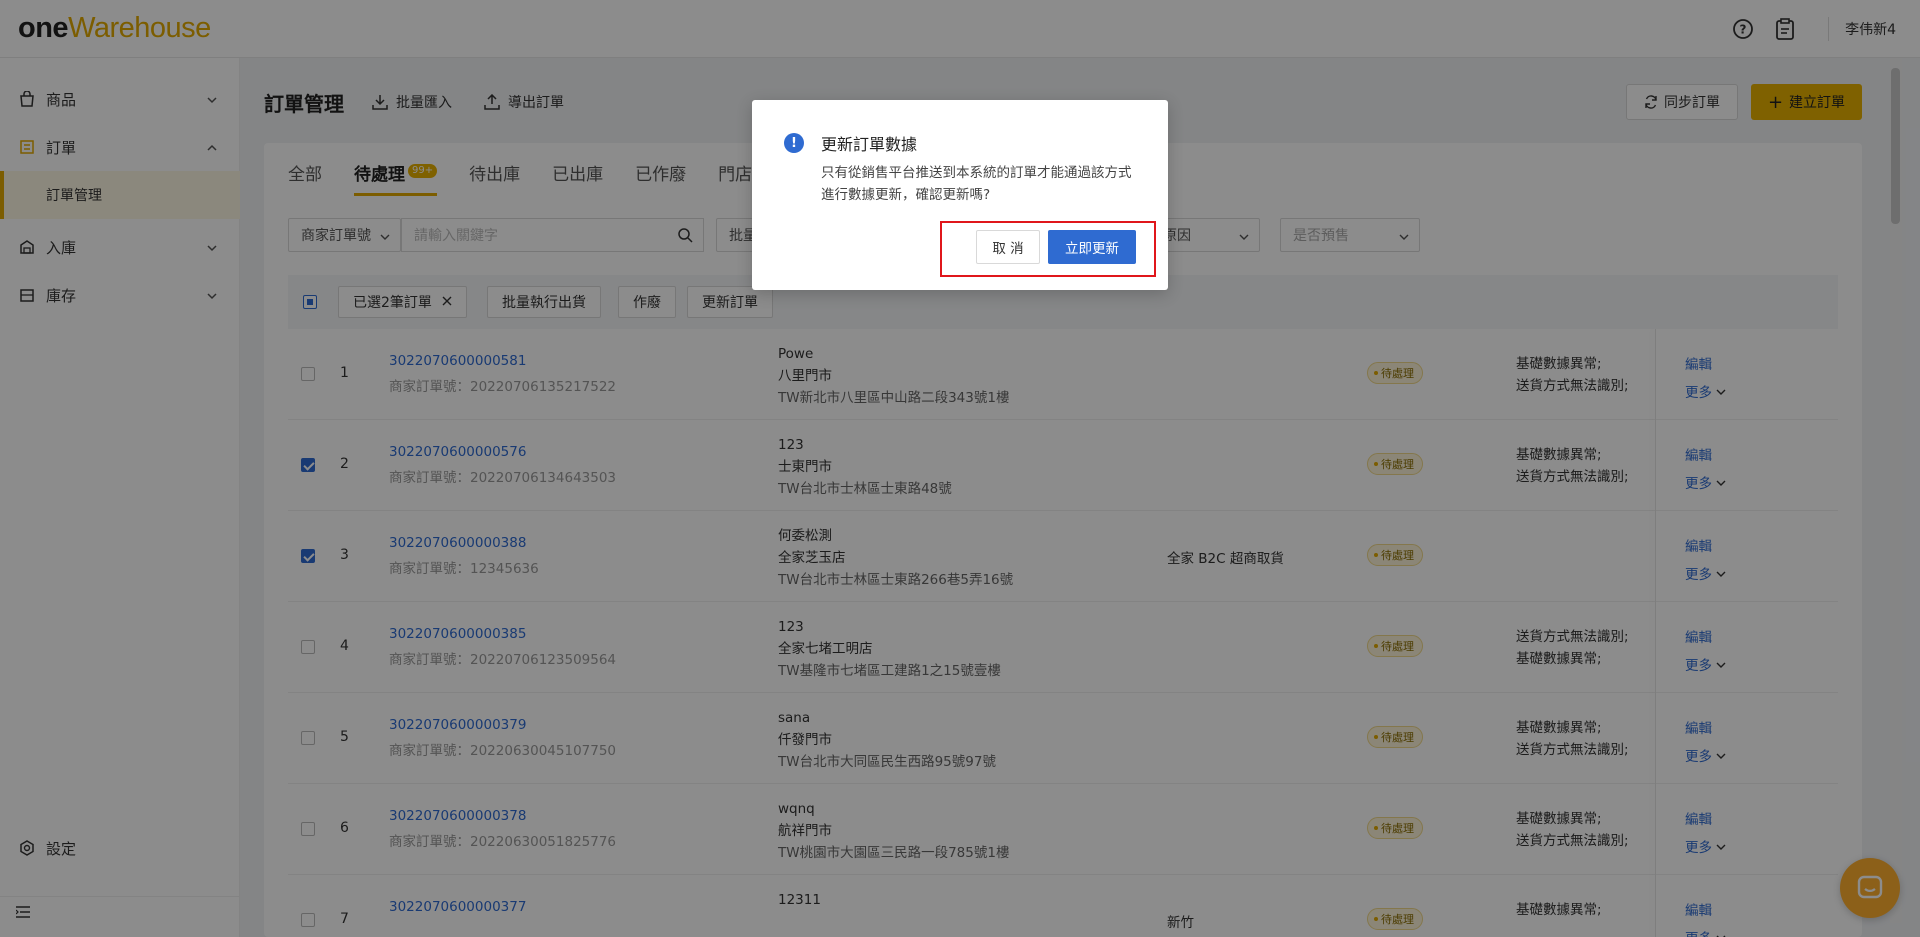  I want to click on dialog-title: 更新訂單數據, so click(869, 144).